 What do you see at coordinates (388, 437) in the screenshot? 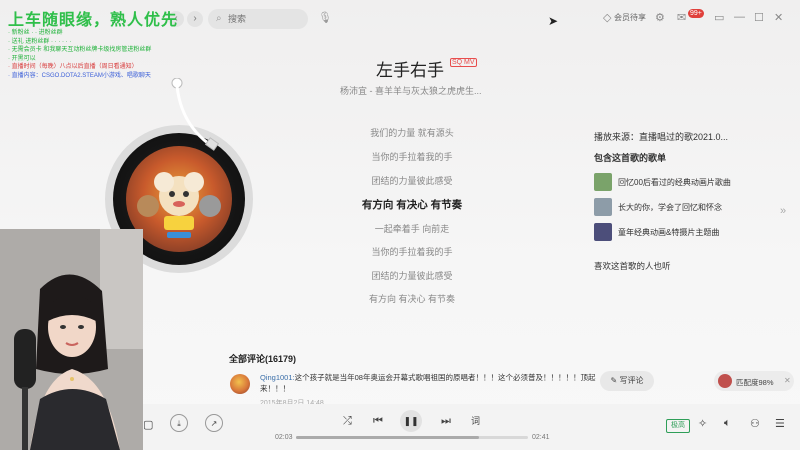
I see `progress-fill` at bounding box center [388, 437].